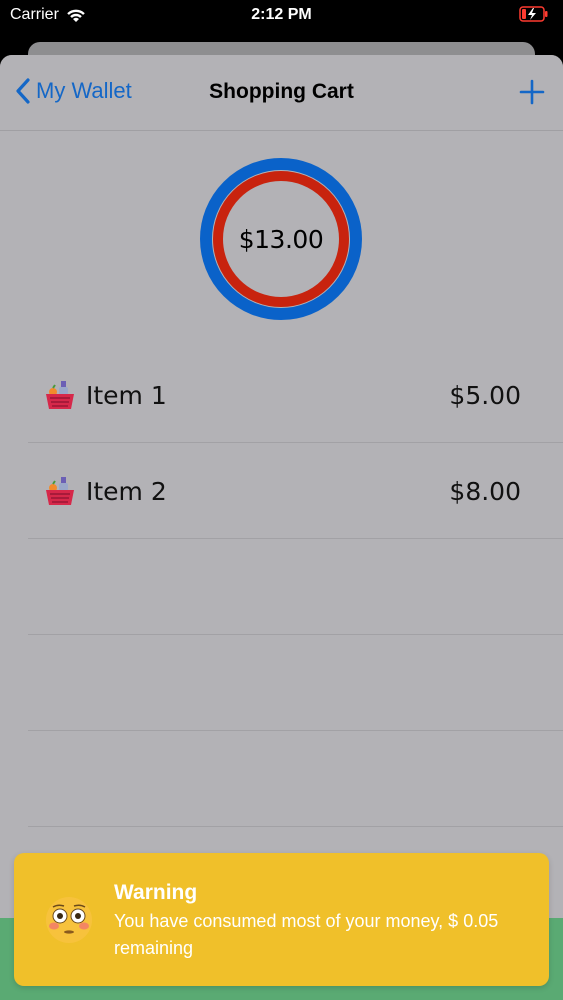 The height and width of the screenshot is (1000, 563). What do you see at coordinates (23, 91) in the screenshot?
I see `chevron-left-icon` at bounding box center [23, 91].